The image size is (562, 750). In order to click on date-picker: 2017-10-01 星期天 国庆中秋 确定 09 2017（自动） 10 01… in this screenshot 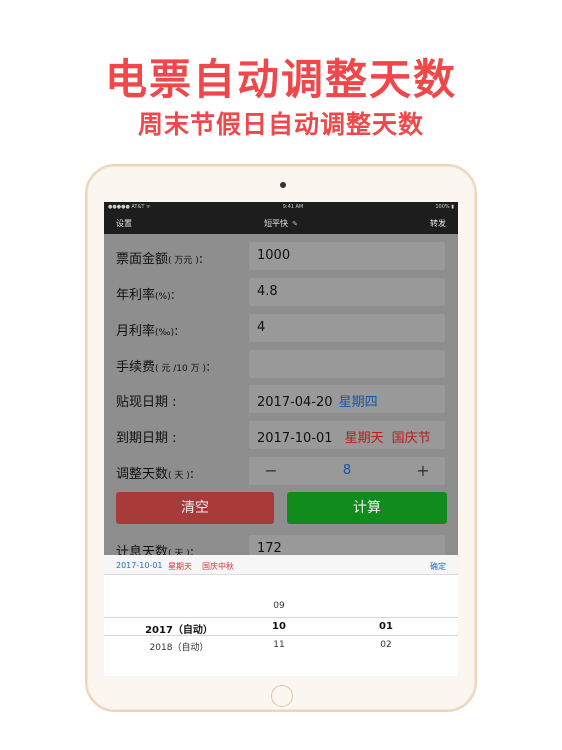, I will do `click(281, 615)`.